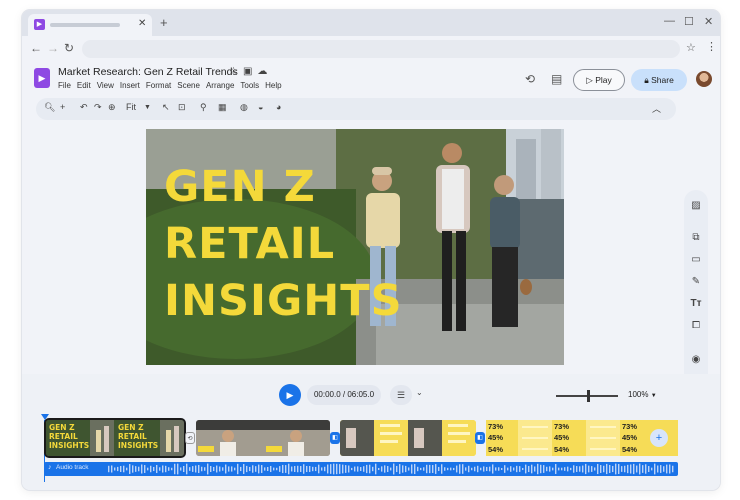 The image size is (740, 500). I want to click on menu-view: View, so click(105, 85).